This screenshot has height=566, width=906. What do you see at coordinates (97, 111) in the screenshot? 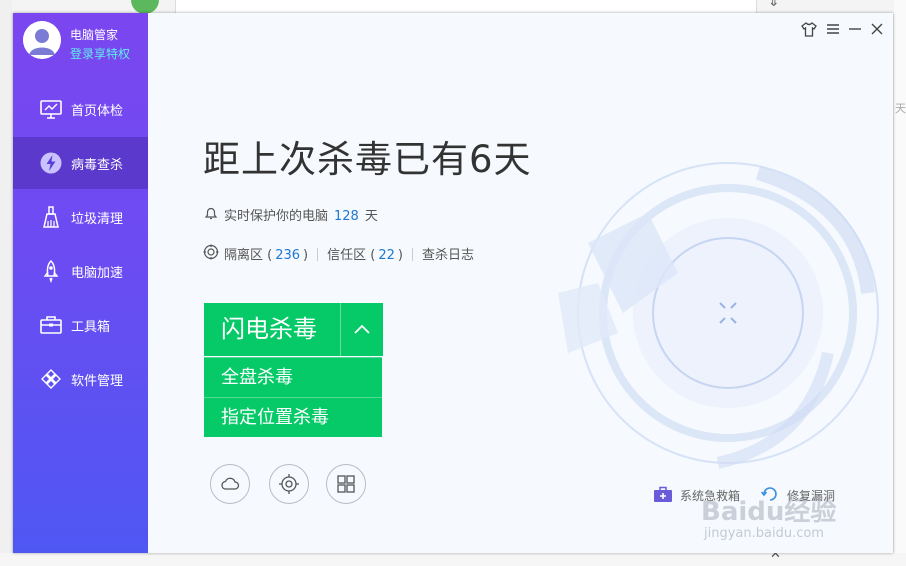
I see `nav-label-home-check: 首页体检` at bounding box center [97, 111].